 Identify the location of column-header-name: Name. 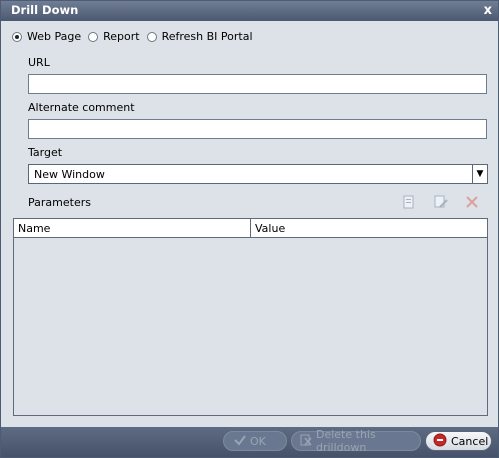
(34, 228).